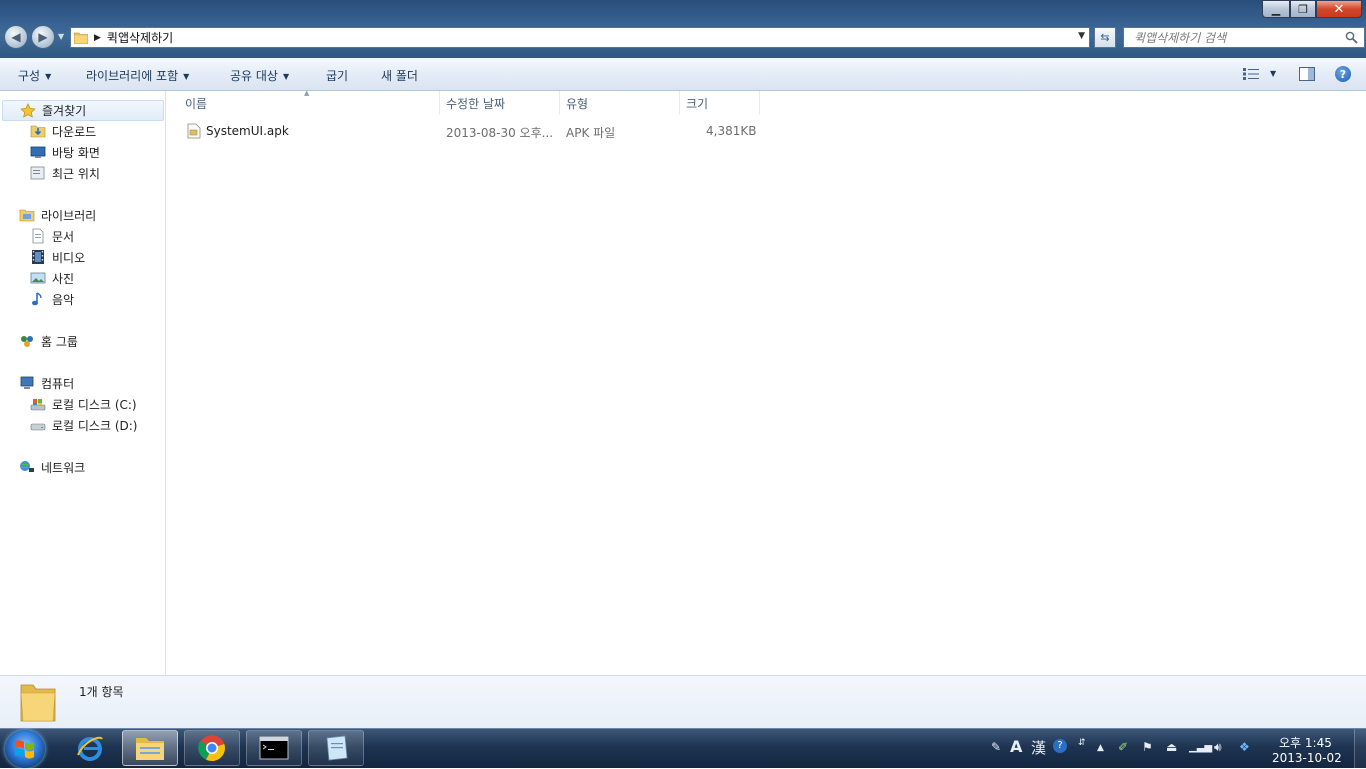 The image size is (1366, 769). I want to click on start-button, so click(25, 749).